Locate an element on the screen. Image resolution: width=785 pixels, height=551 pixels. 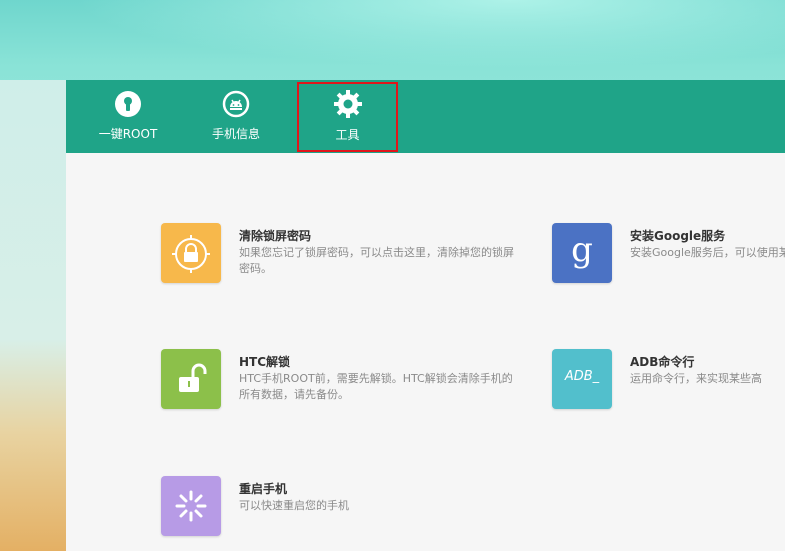
tab-phone-info: 手机信息 is located at coordinates (236, 116).